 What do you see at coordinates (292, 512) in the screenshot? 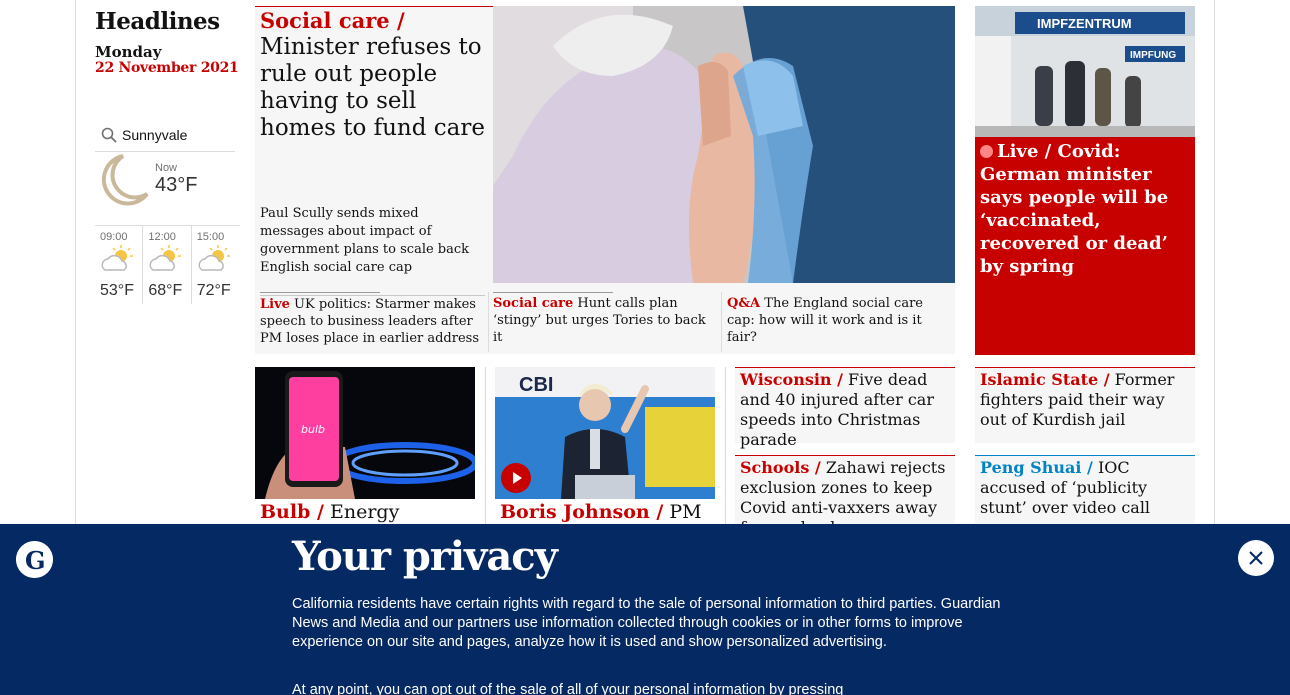
I see `bulb-kicker: Bulb /` at bounding box center [292, 512].